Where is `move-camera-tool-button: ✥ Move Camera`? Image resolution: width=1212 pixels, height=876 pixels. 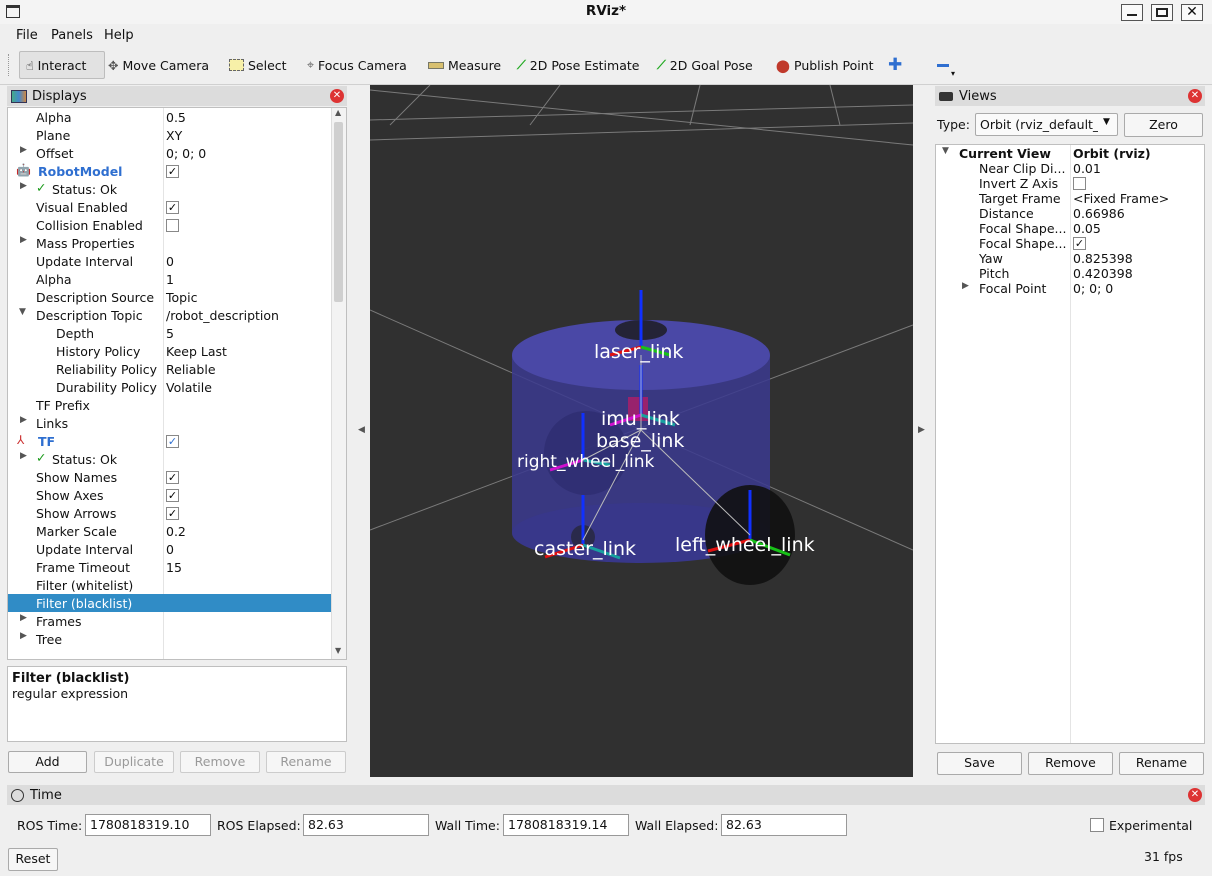
move-camera-tool-button: ✥ Move Camera is located at coordinates (158, 65).